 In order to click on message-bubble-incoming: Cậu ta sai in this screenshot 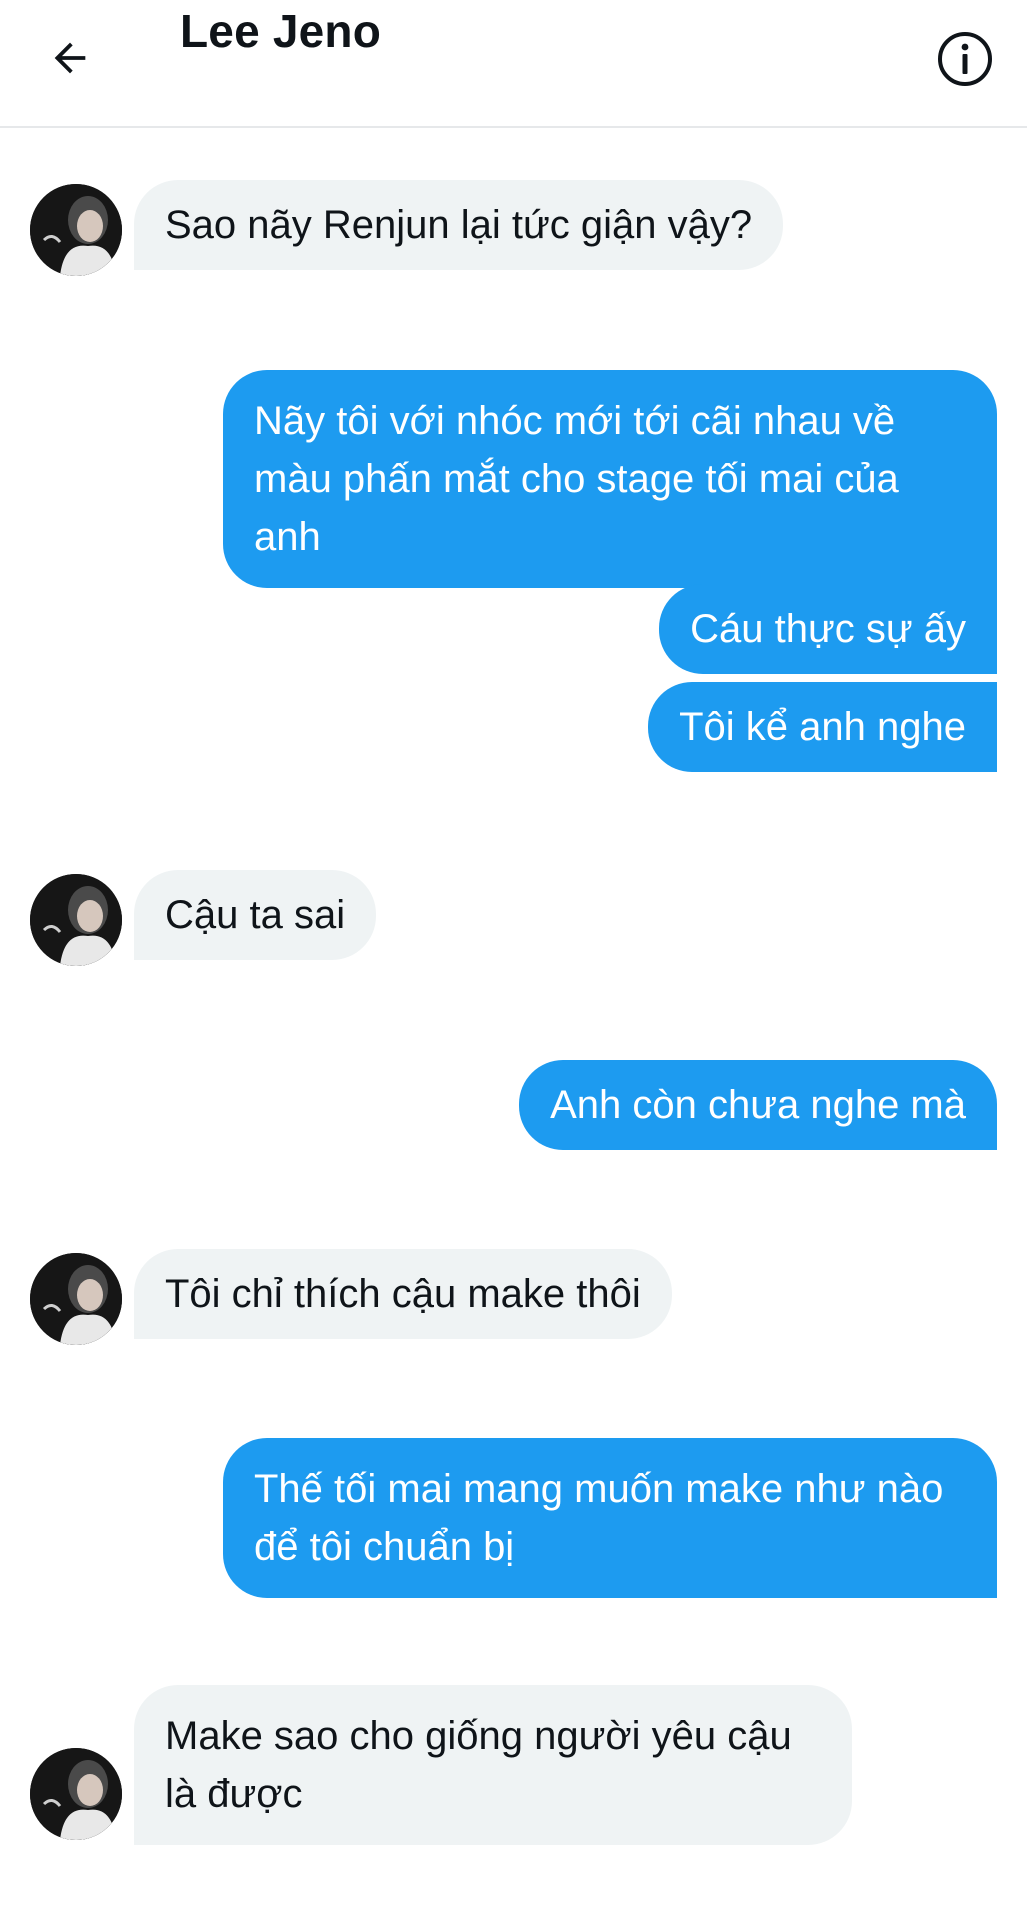, I will do `click(255, 915)`.